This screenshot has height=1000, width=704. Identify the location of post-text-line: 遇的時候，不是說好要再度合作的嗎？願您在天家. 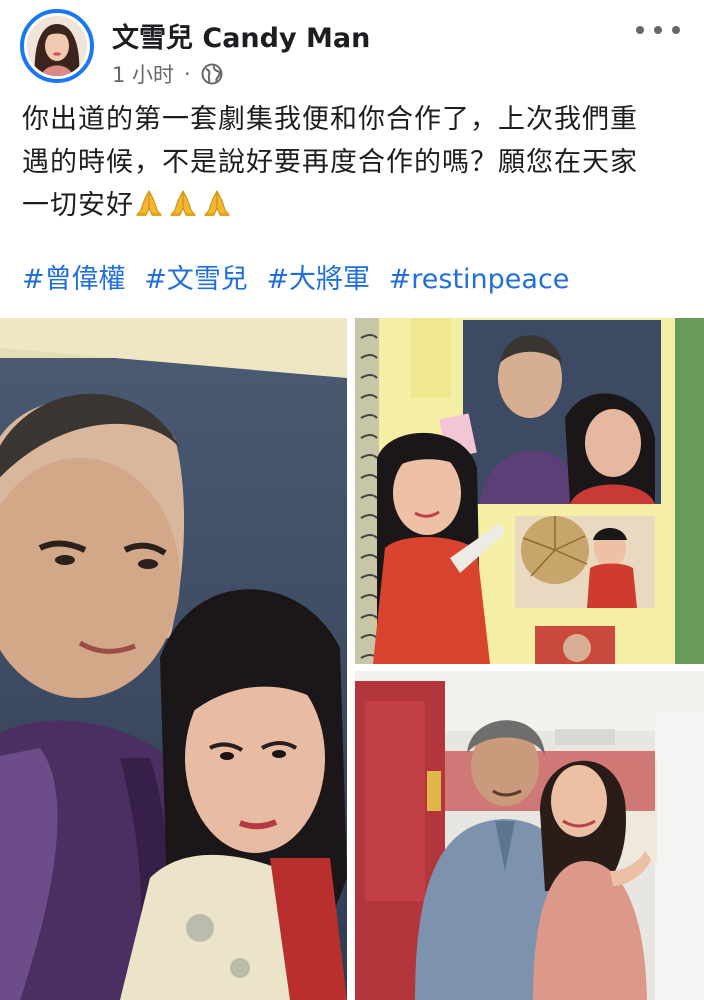
(330, 162).